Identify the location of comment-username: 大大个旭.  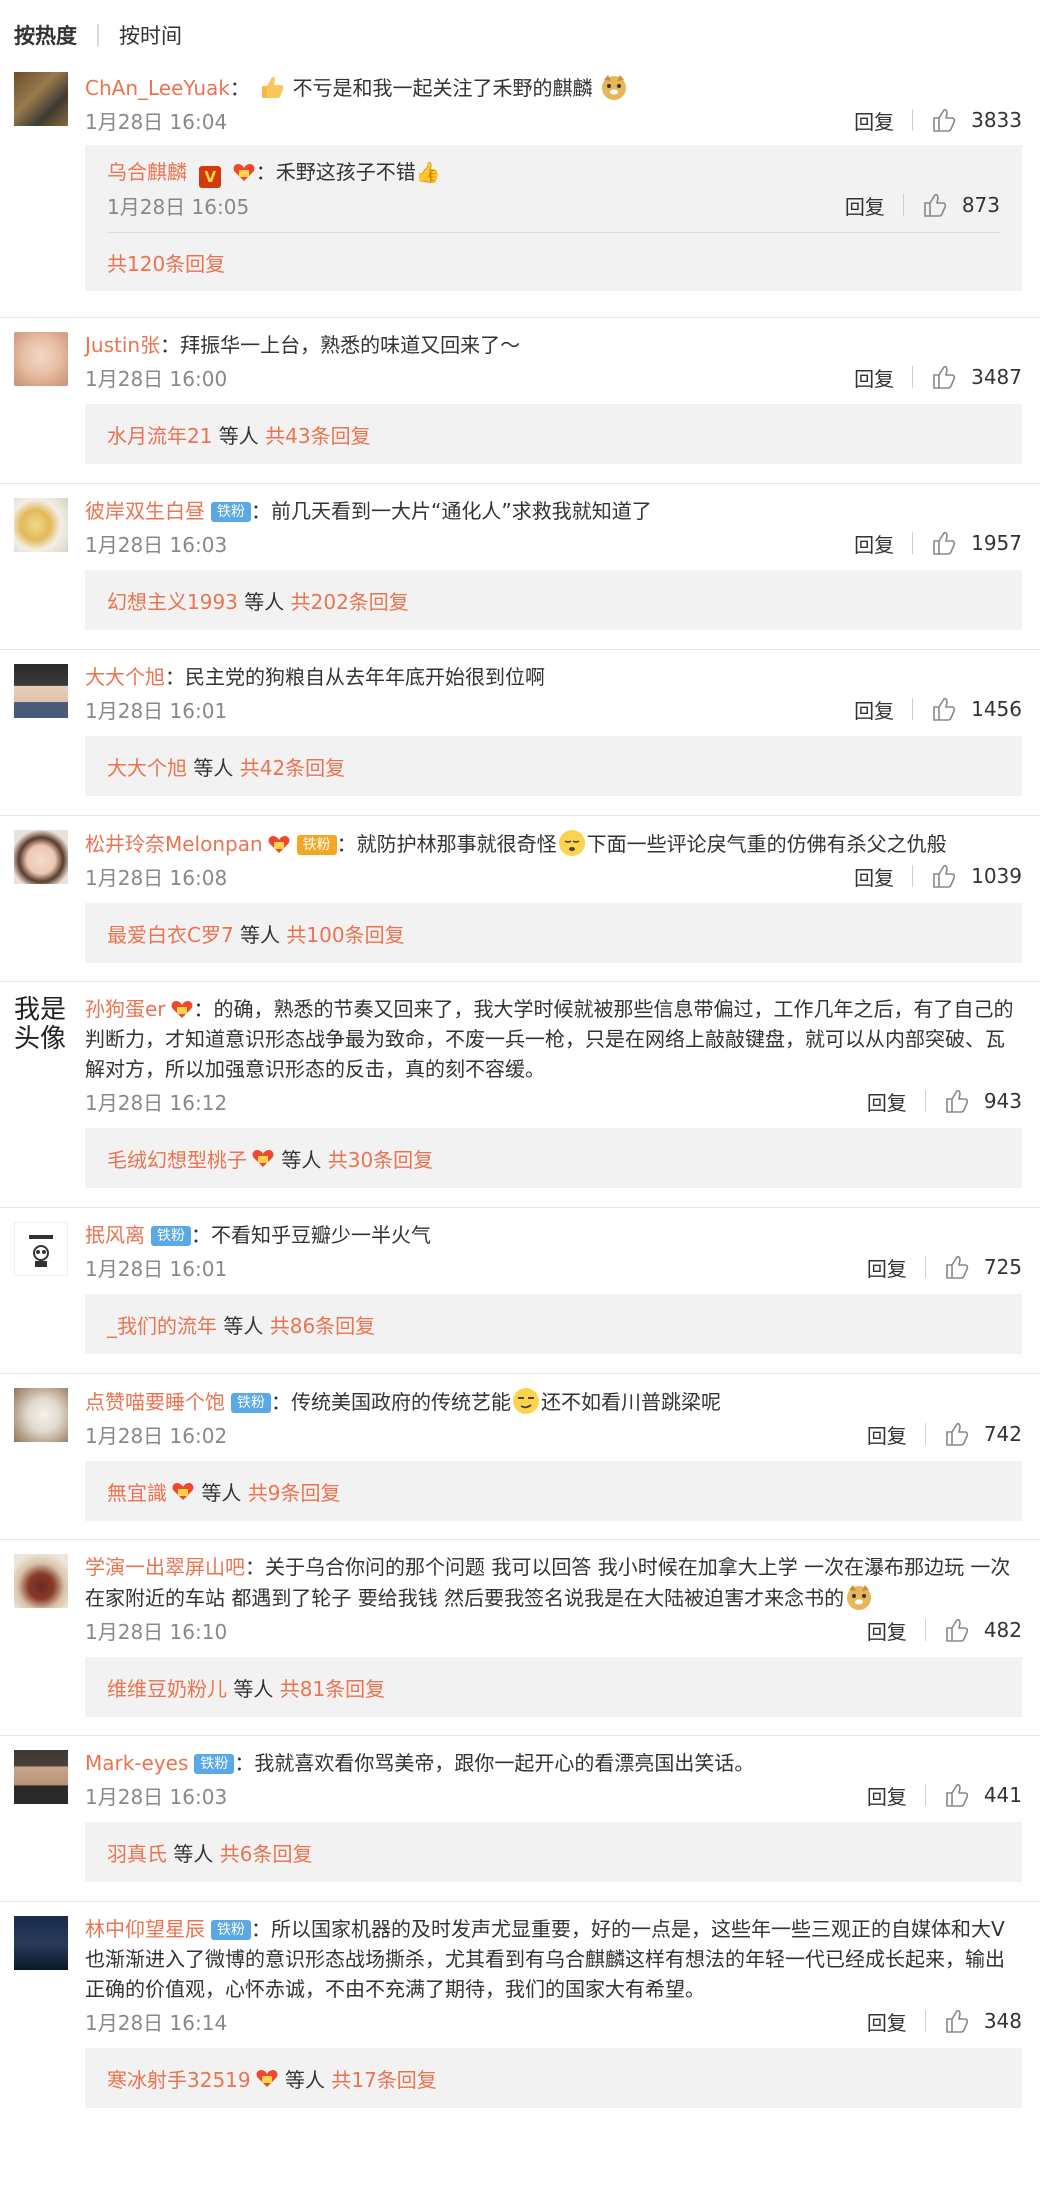
(125, 677).